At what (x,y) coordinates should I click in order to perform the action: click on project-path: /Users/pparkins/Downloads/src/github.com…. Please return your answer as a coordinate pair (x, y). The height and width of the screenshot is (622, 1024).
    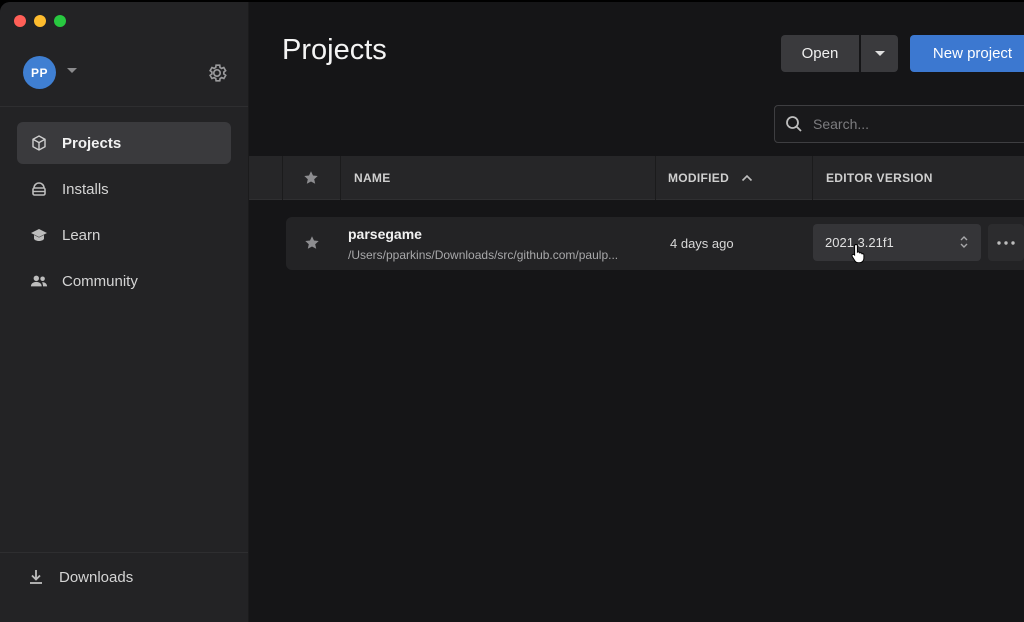
    Looking at the image, I should click on (483, 255).